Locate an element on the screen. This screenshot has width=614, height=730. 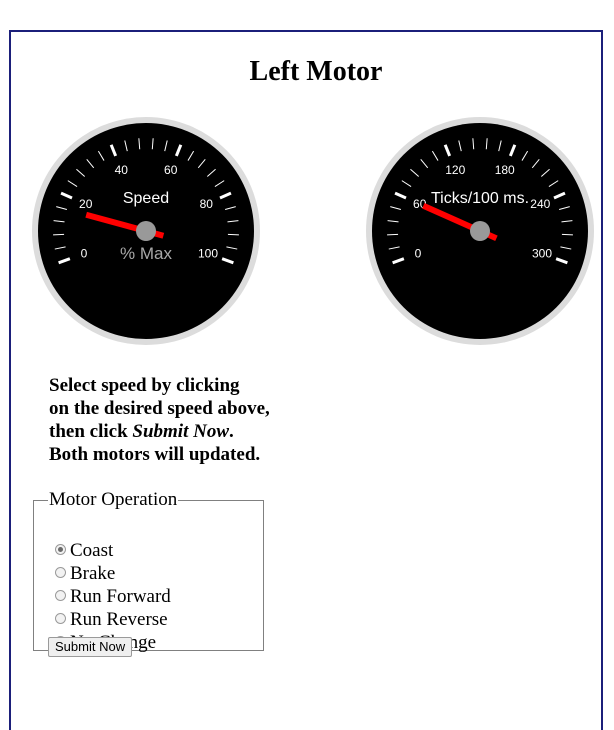
speed-gauge-svg: 0 20 40 60 80 100 Speed % Max is located at coordinates (146, 231).